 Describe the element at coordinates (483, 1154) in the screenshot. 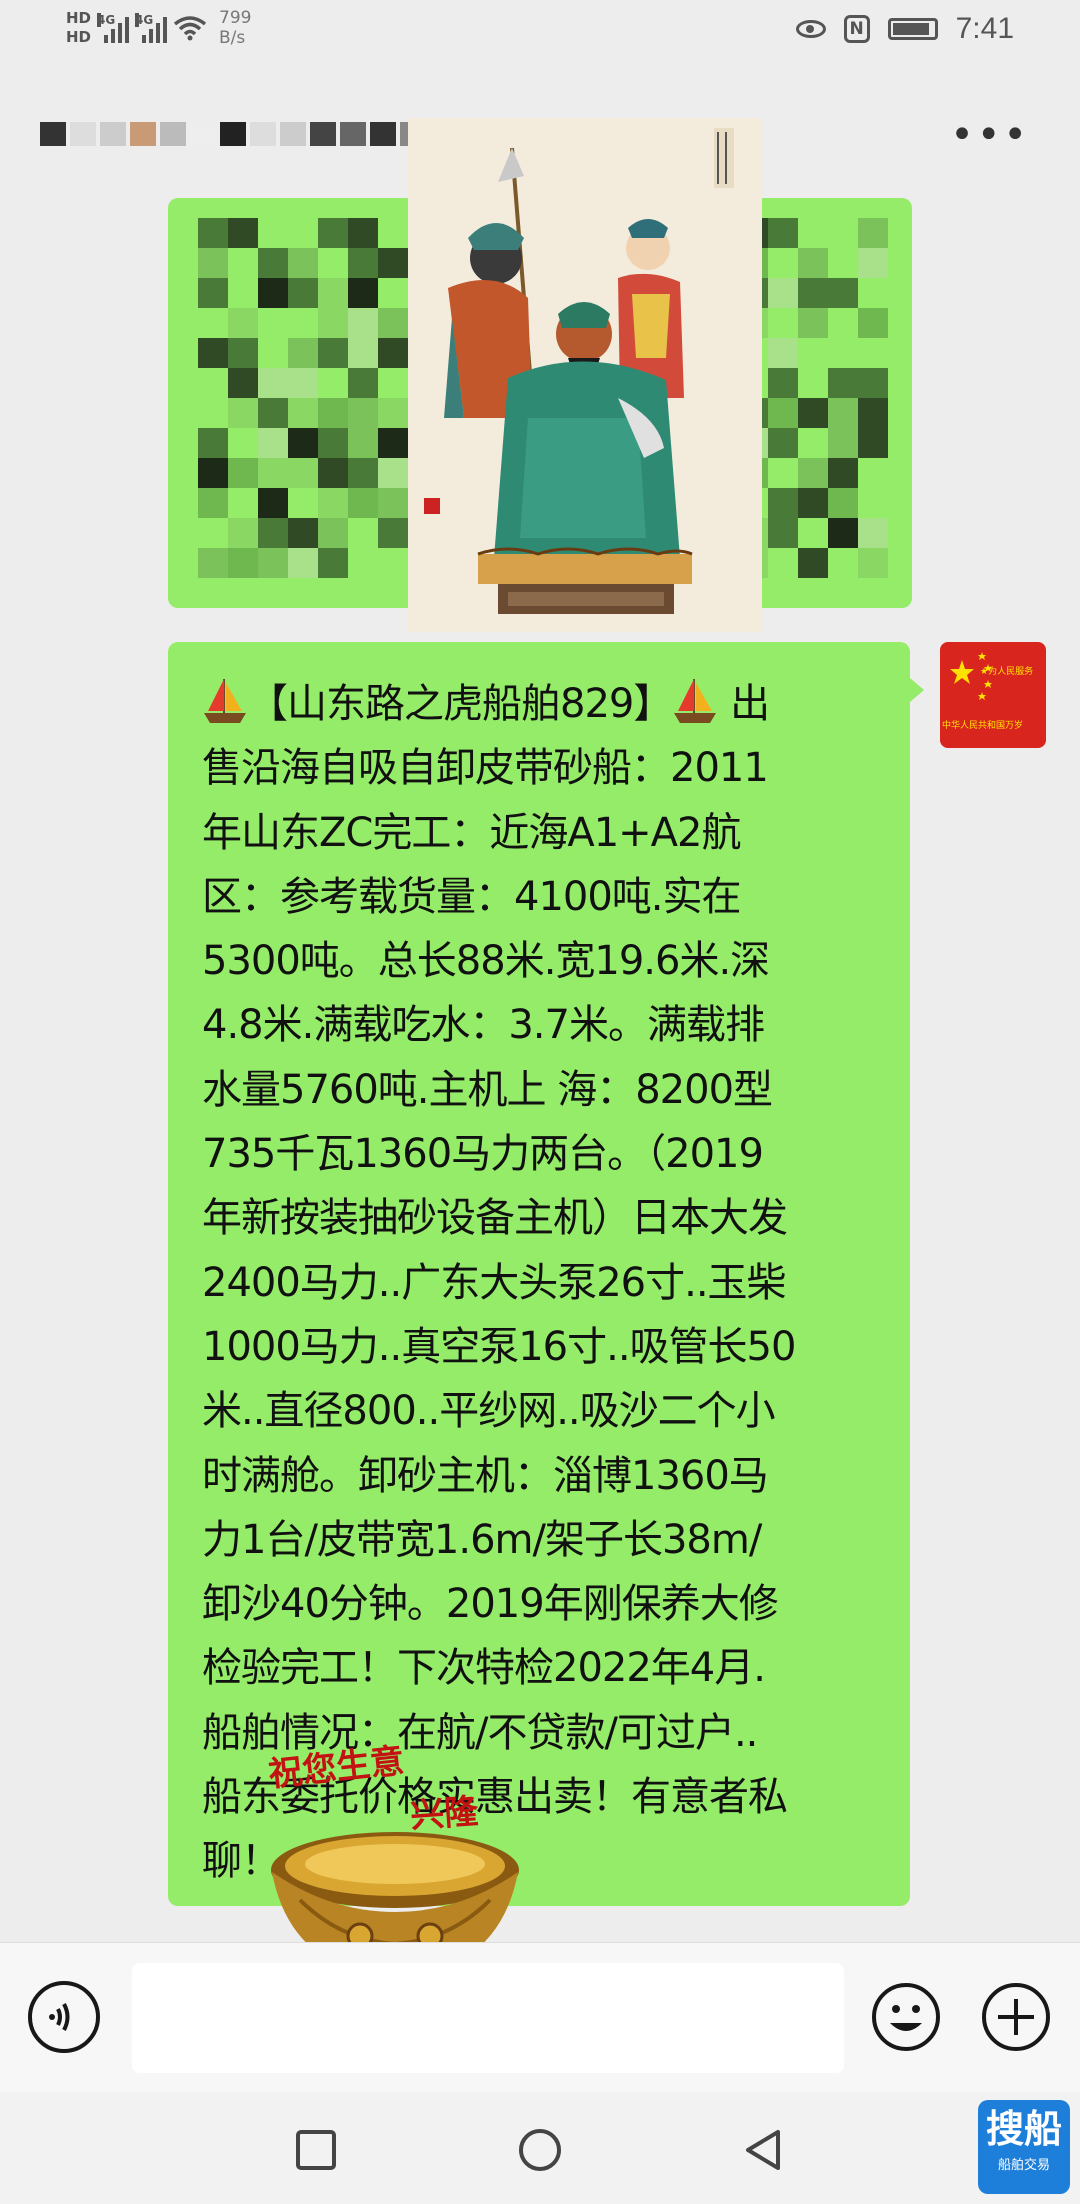

I see `message-line: 735千瓦1360马力两台。（2019` at that location.